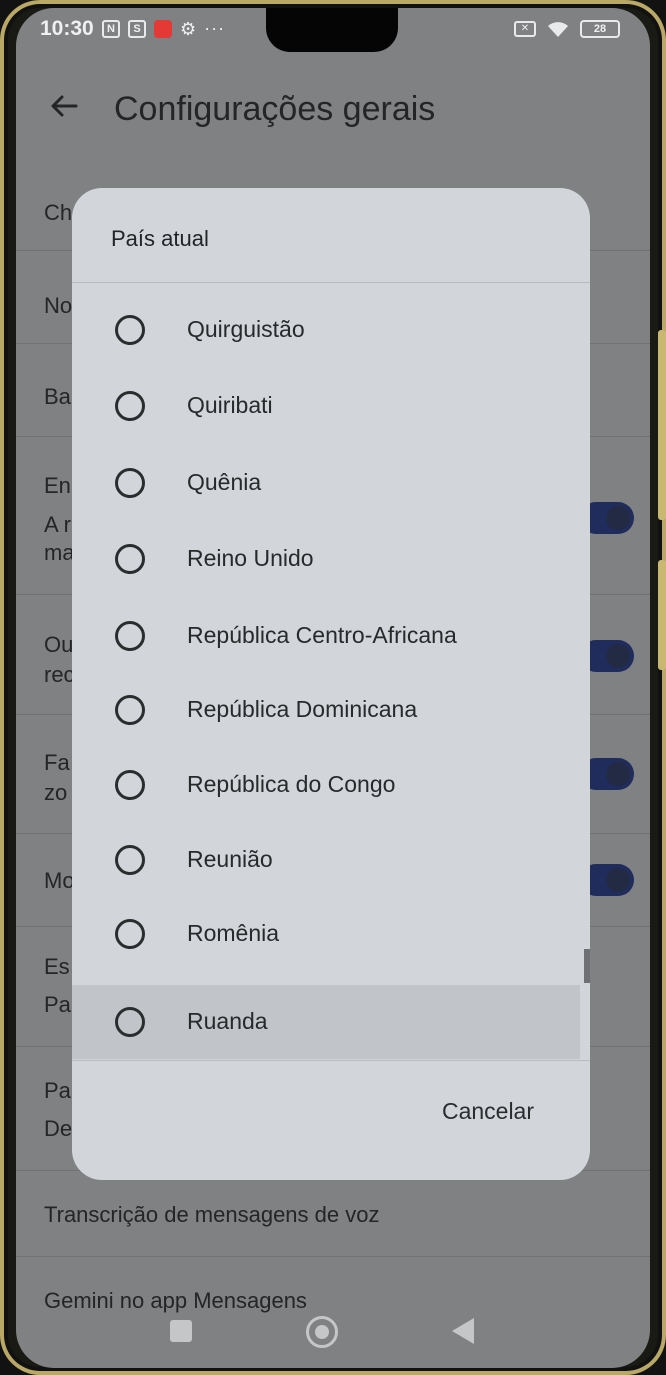  I want to click on recent-apps-icon, so click(181, 1331).